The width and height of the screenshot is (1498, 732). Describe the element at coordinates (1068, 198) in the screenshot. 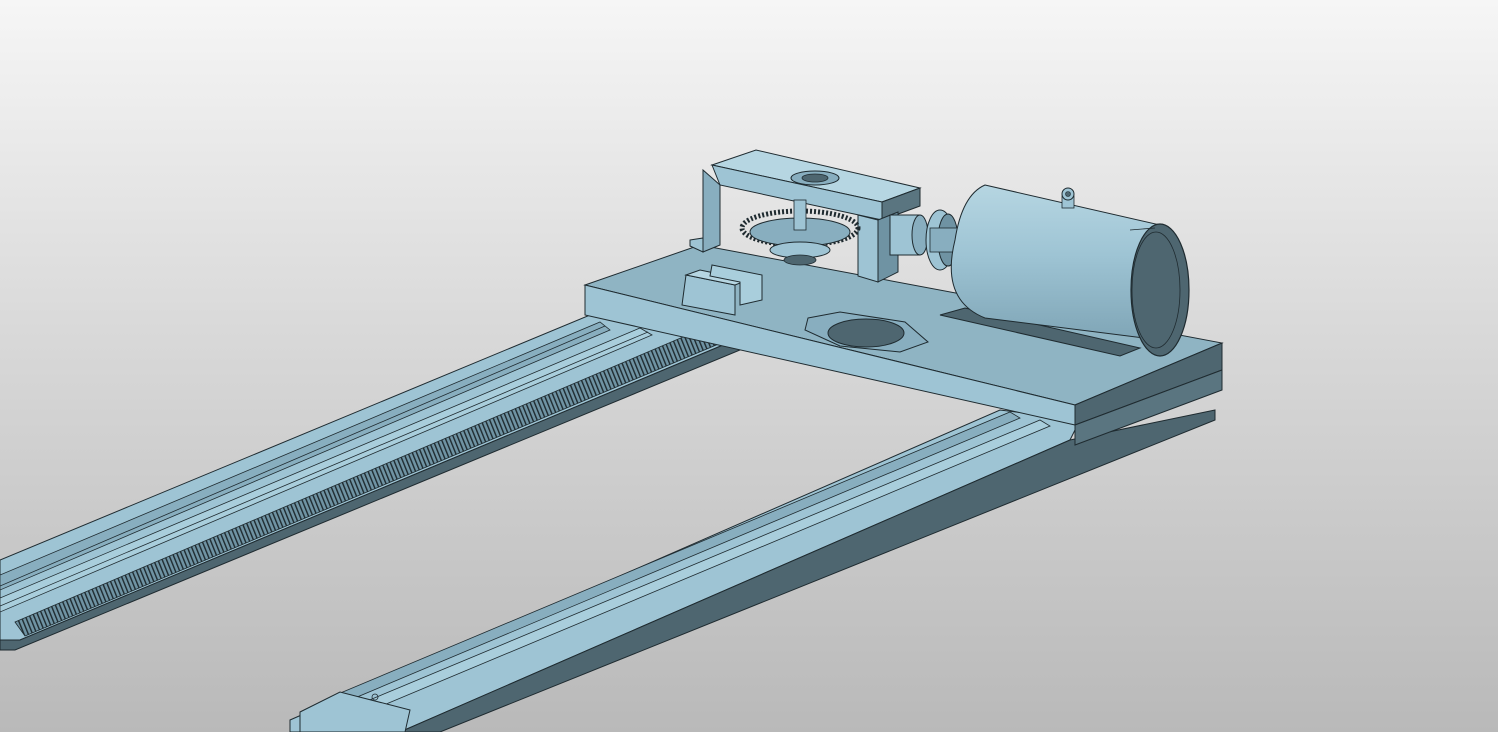

I see `lifting-eye` at that location.